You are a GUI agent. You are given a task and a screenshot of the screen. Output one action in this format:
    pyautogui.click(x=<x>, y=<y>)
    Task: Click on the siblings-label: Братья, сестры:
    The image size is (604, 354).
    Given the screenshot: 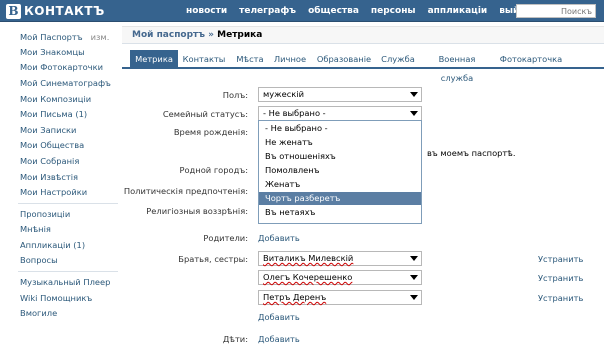 What is the action you would take?
    pyautogui.click(x=213, y=259)
    